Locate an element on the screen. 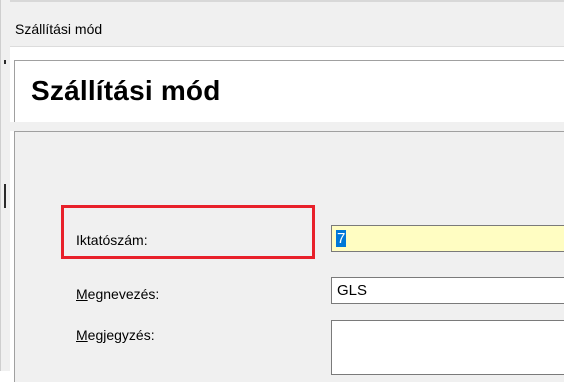  megjegyzes-label: Megjegyzés: is located at coordinates (115, 335).